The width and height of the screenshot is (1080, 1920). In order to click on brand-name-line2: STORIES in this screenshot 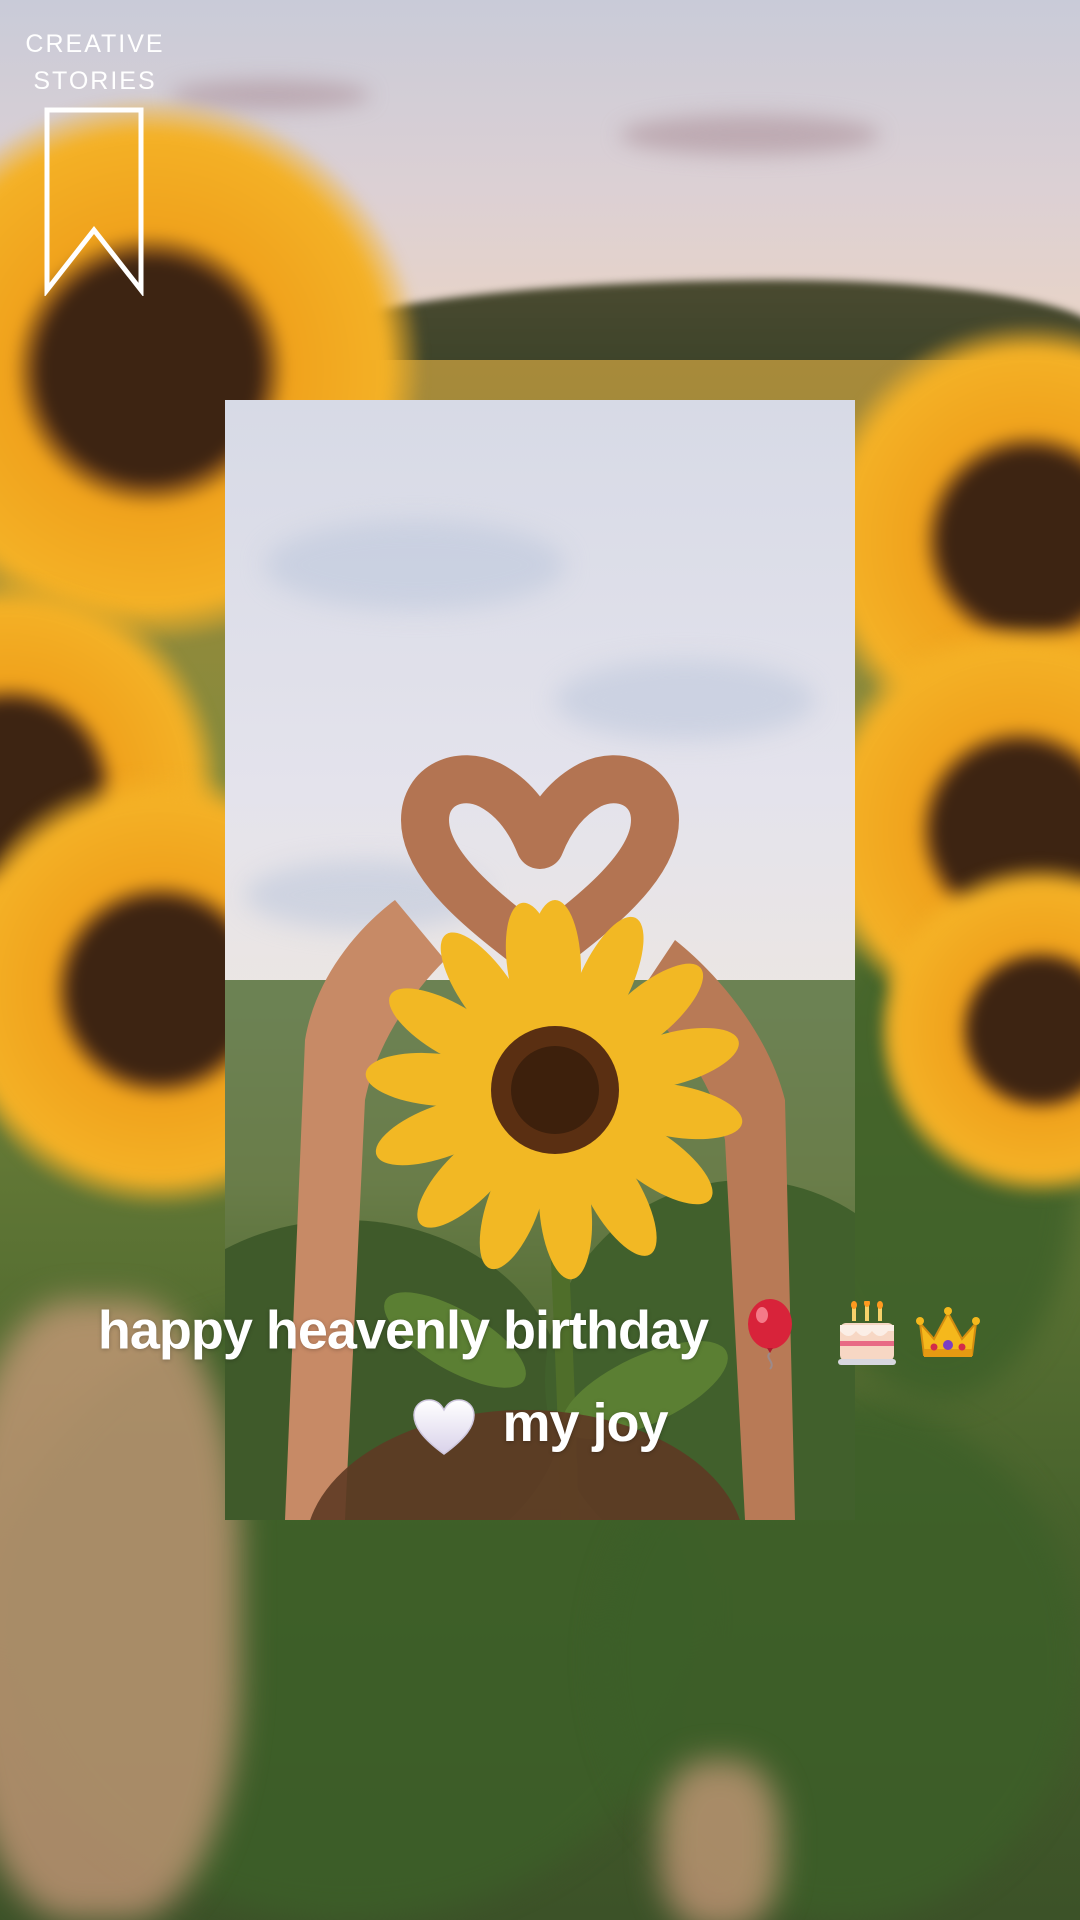, I will do `click(95, 81)`.